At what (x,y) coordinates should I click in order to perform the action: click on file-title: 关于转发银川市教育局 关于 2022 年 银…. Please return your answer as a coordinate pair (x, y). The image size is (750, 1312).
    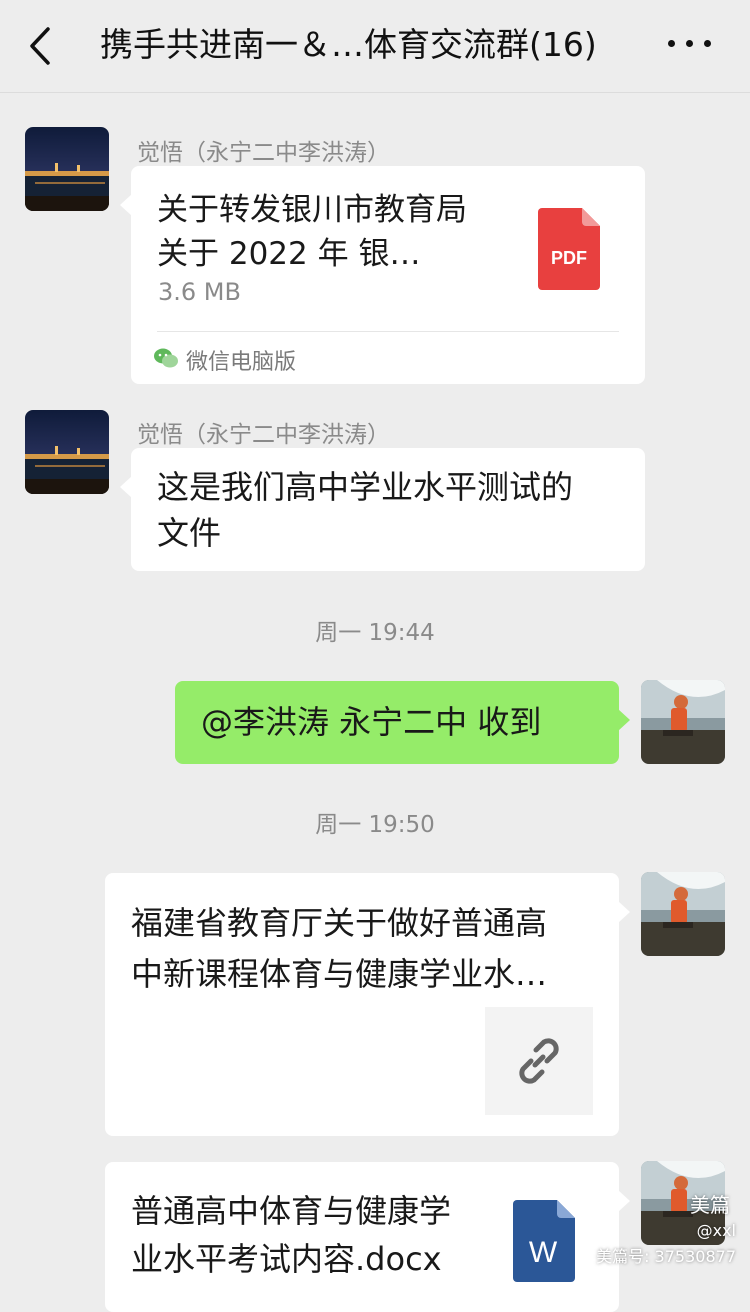
    Looking at the image, I should click on (312, 232).